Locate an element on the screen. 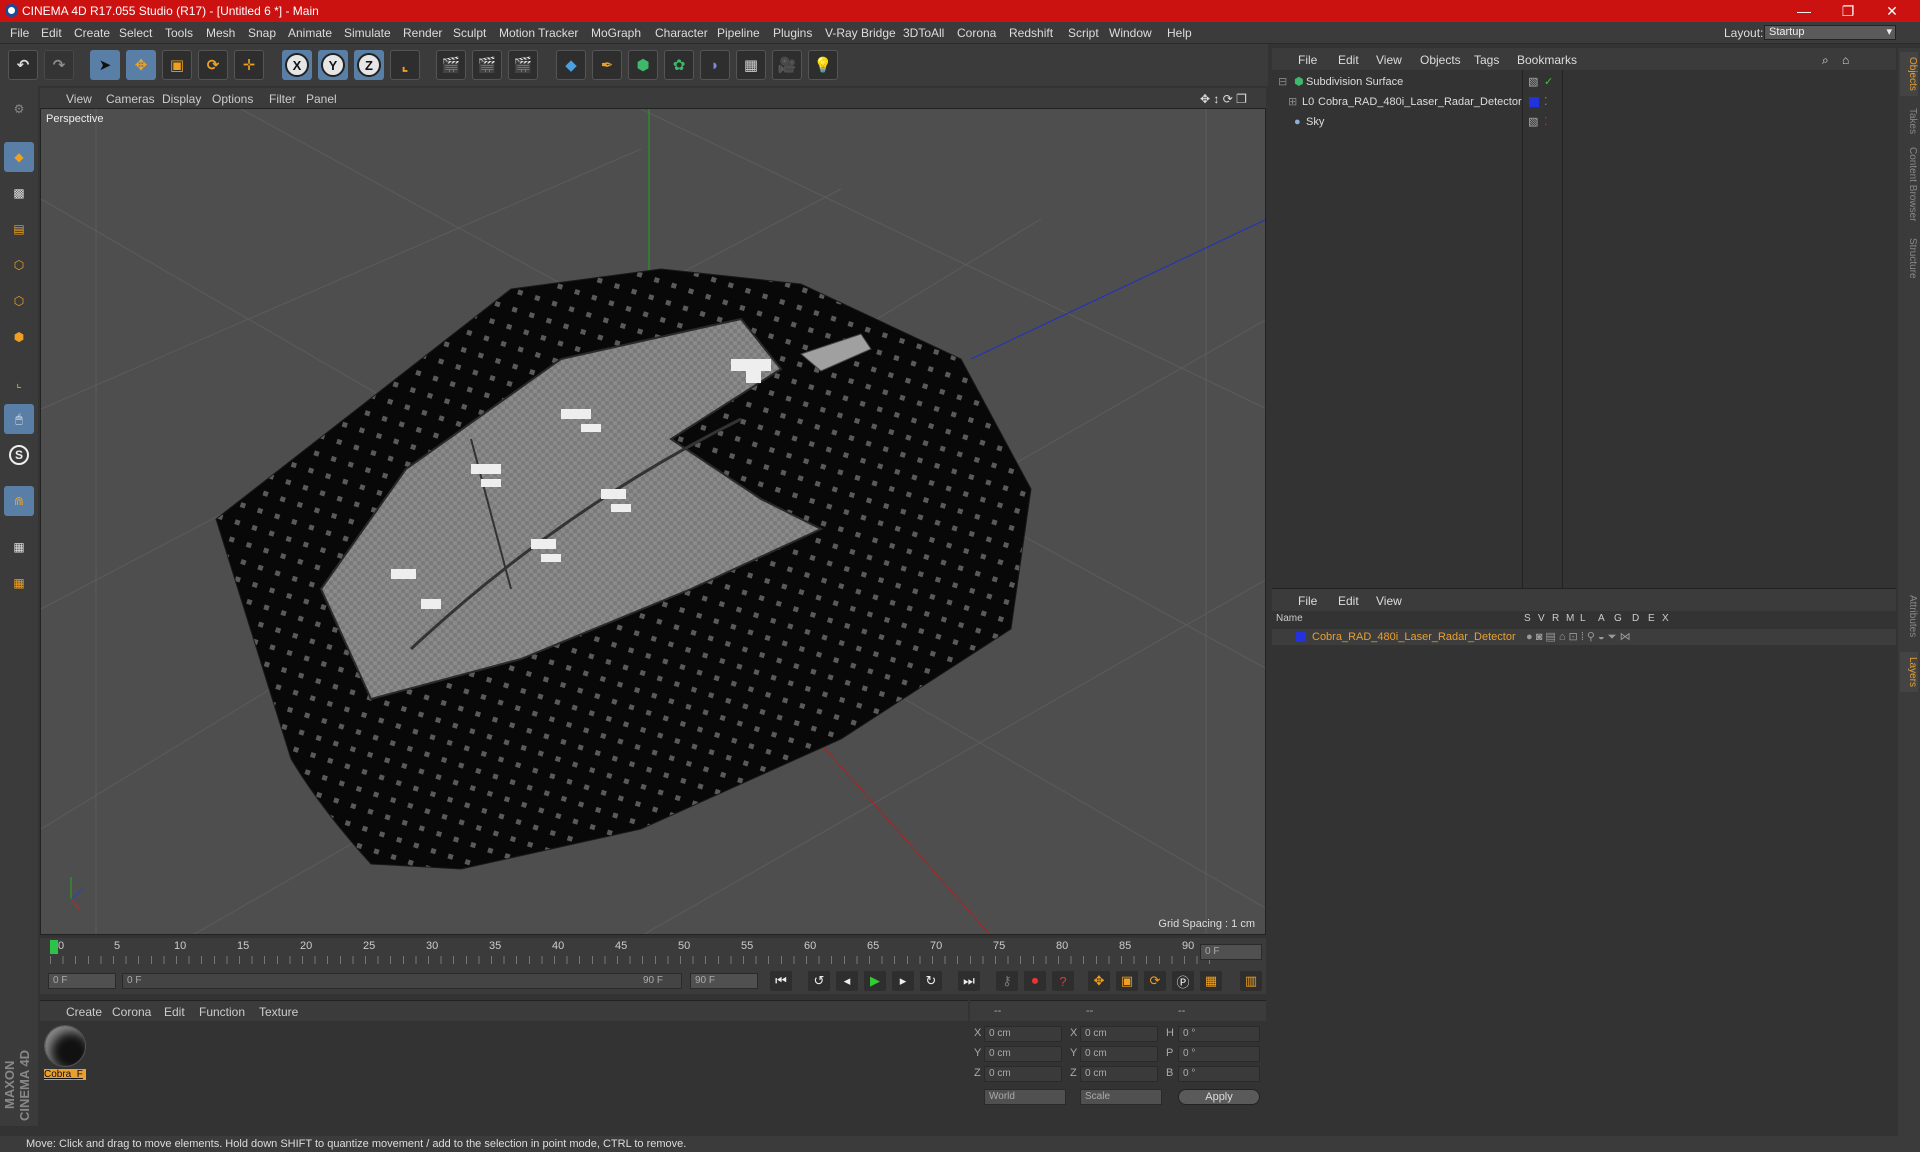 The height and width of the screenshot is (1152, 1920). tab-takes: Takes is located at coordinates (1909, 121).